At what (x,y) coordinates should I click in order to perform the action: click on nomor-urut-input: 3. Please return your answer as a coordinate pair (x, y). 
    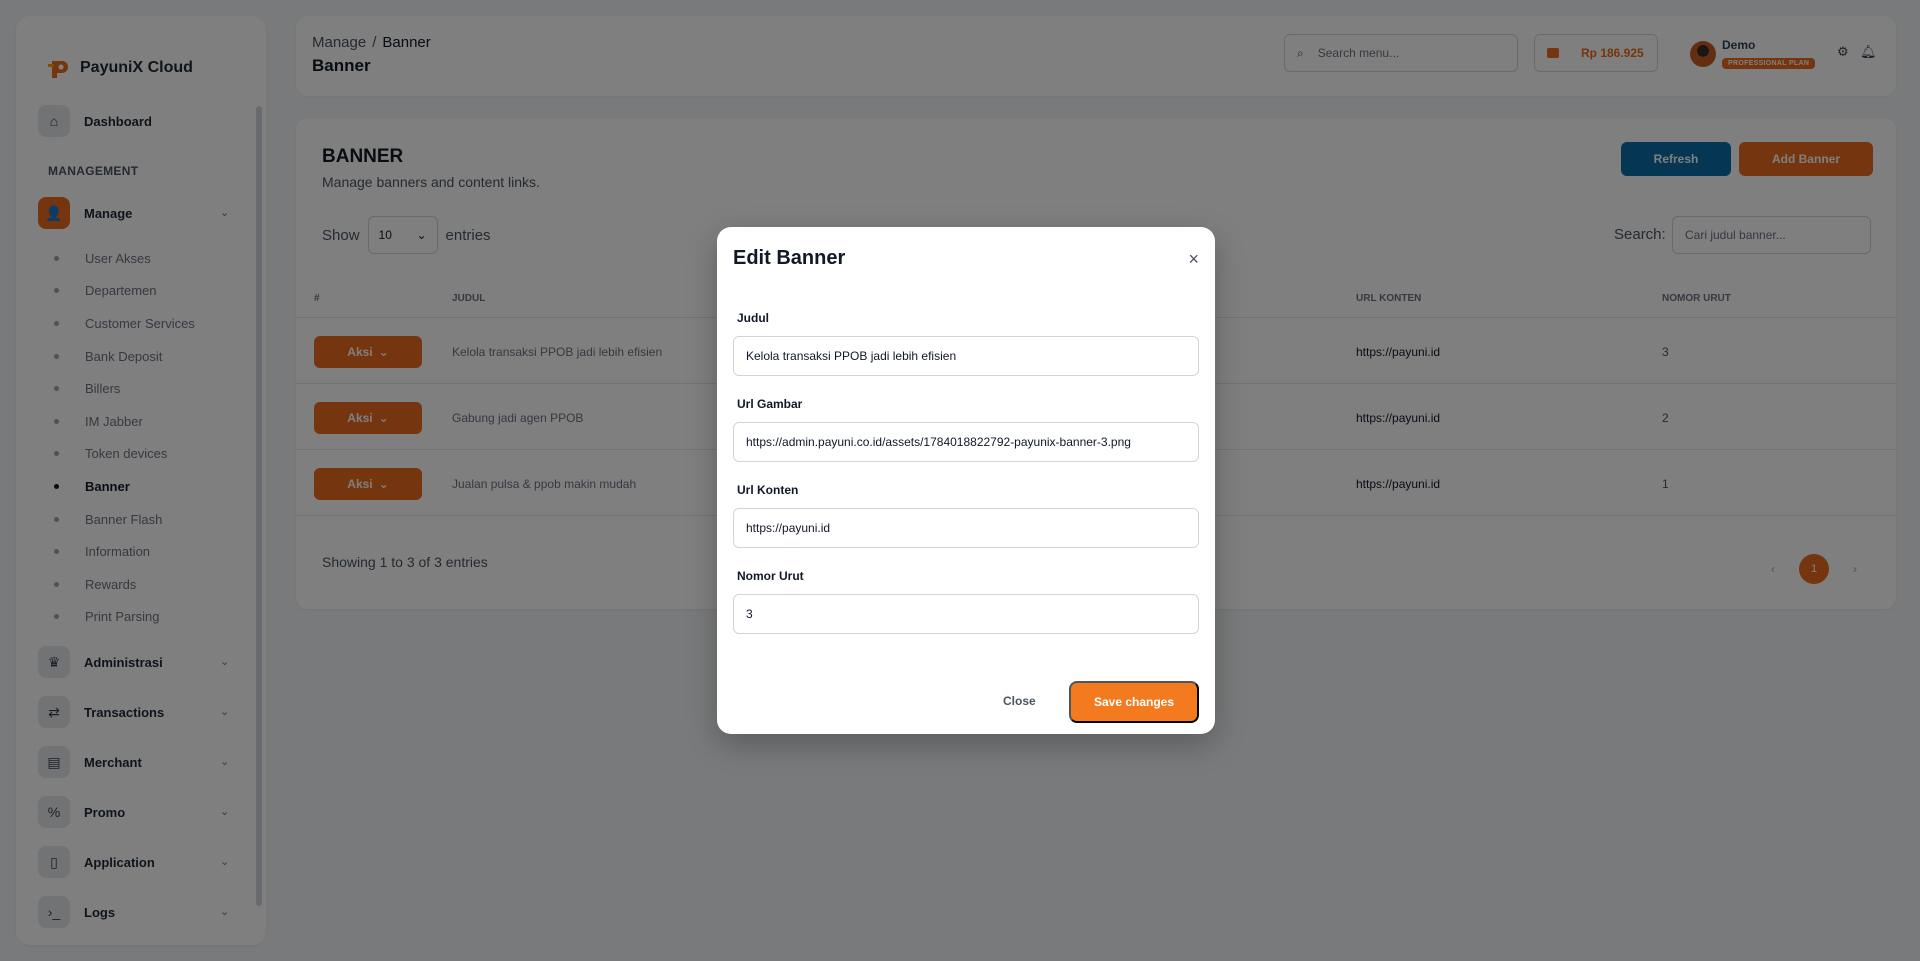
    Looking at the image, I should click on (966, 614).